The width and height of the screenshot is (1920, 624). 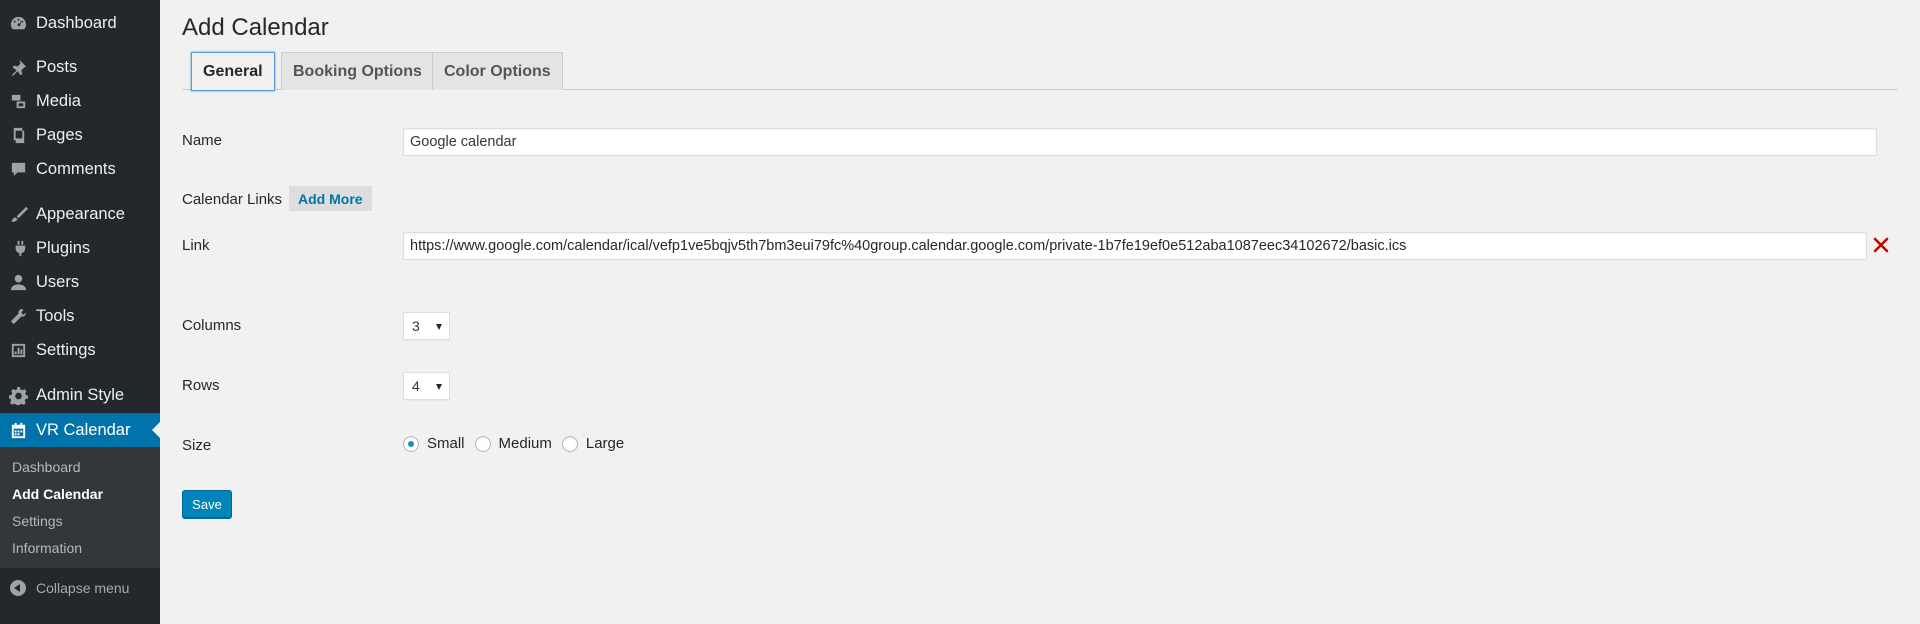 I want to click on sidebar-item-plugins: Plugins, so click(x=80, y=248).